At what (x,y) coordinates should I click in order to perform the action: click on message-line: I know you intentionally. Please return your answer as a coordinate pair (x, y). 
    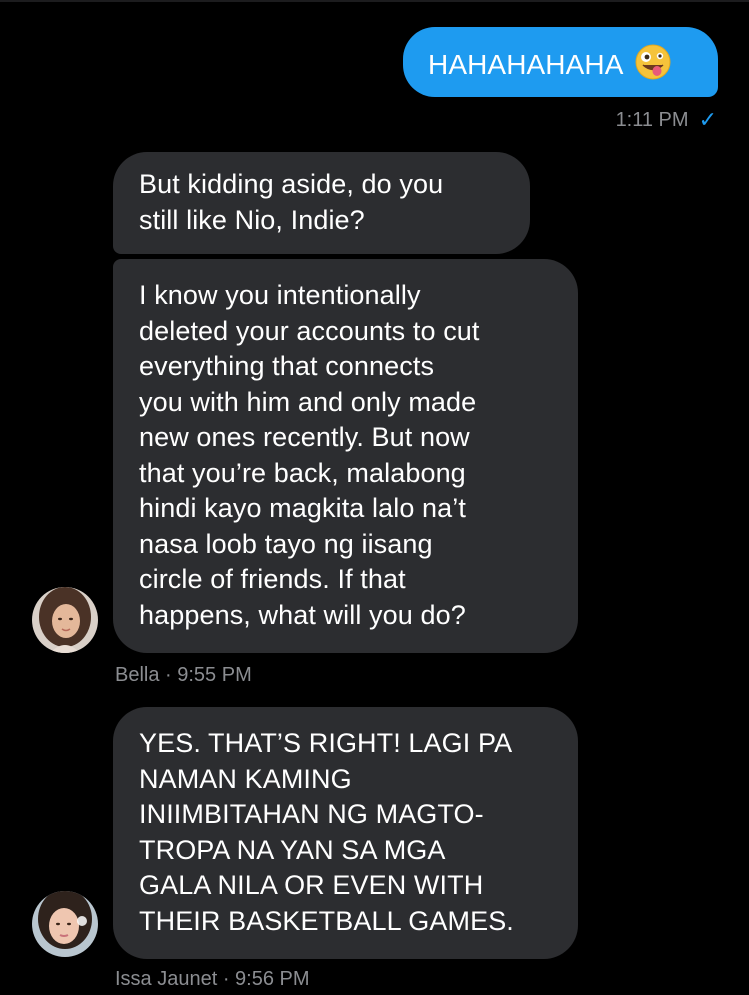
    Looking at the image, I should click on (280, 295).